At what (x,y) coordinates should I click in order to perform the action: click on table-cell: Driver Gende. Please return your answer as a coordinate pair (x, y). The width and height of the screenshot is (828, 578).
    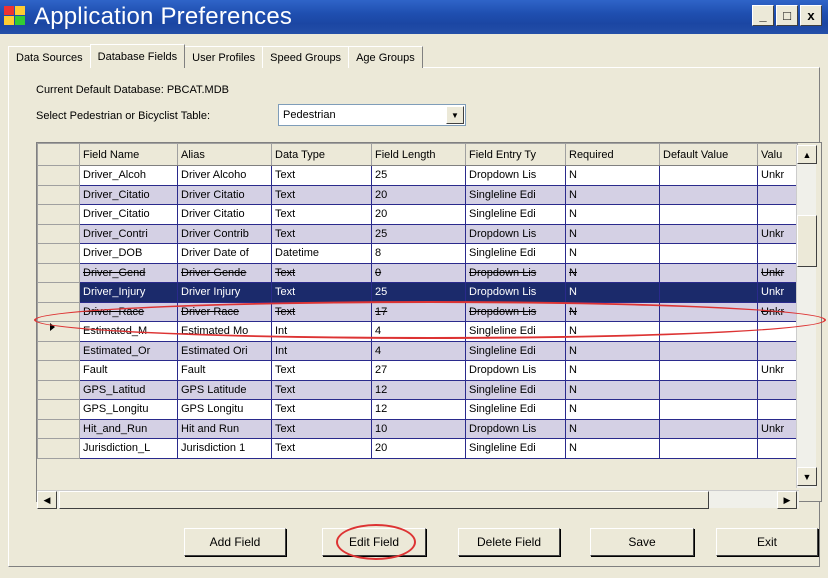
    Looking at the image, I should click on (224, 272).